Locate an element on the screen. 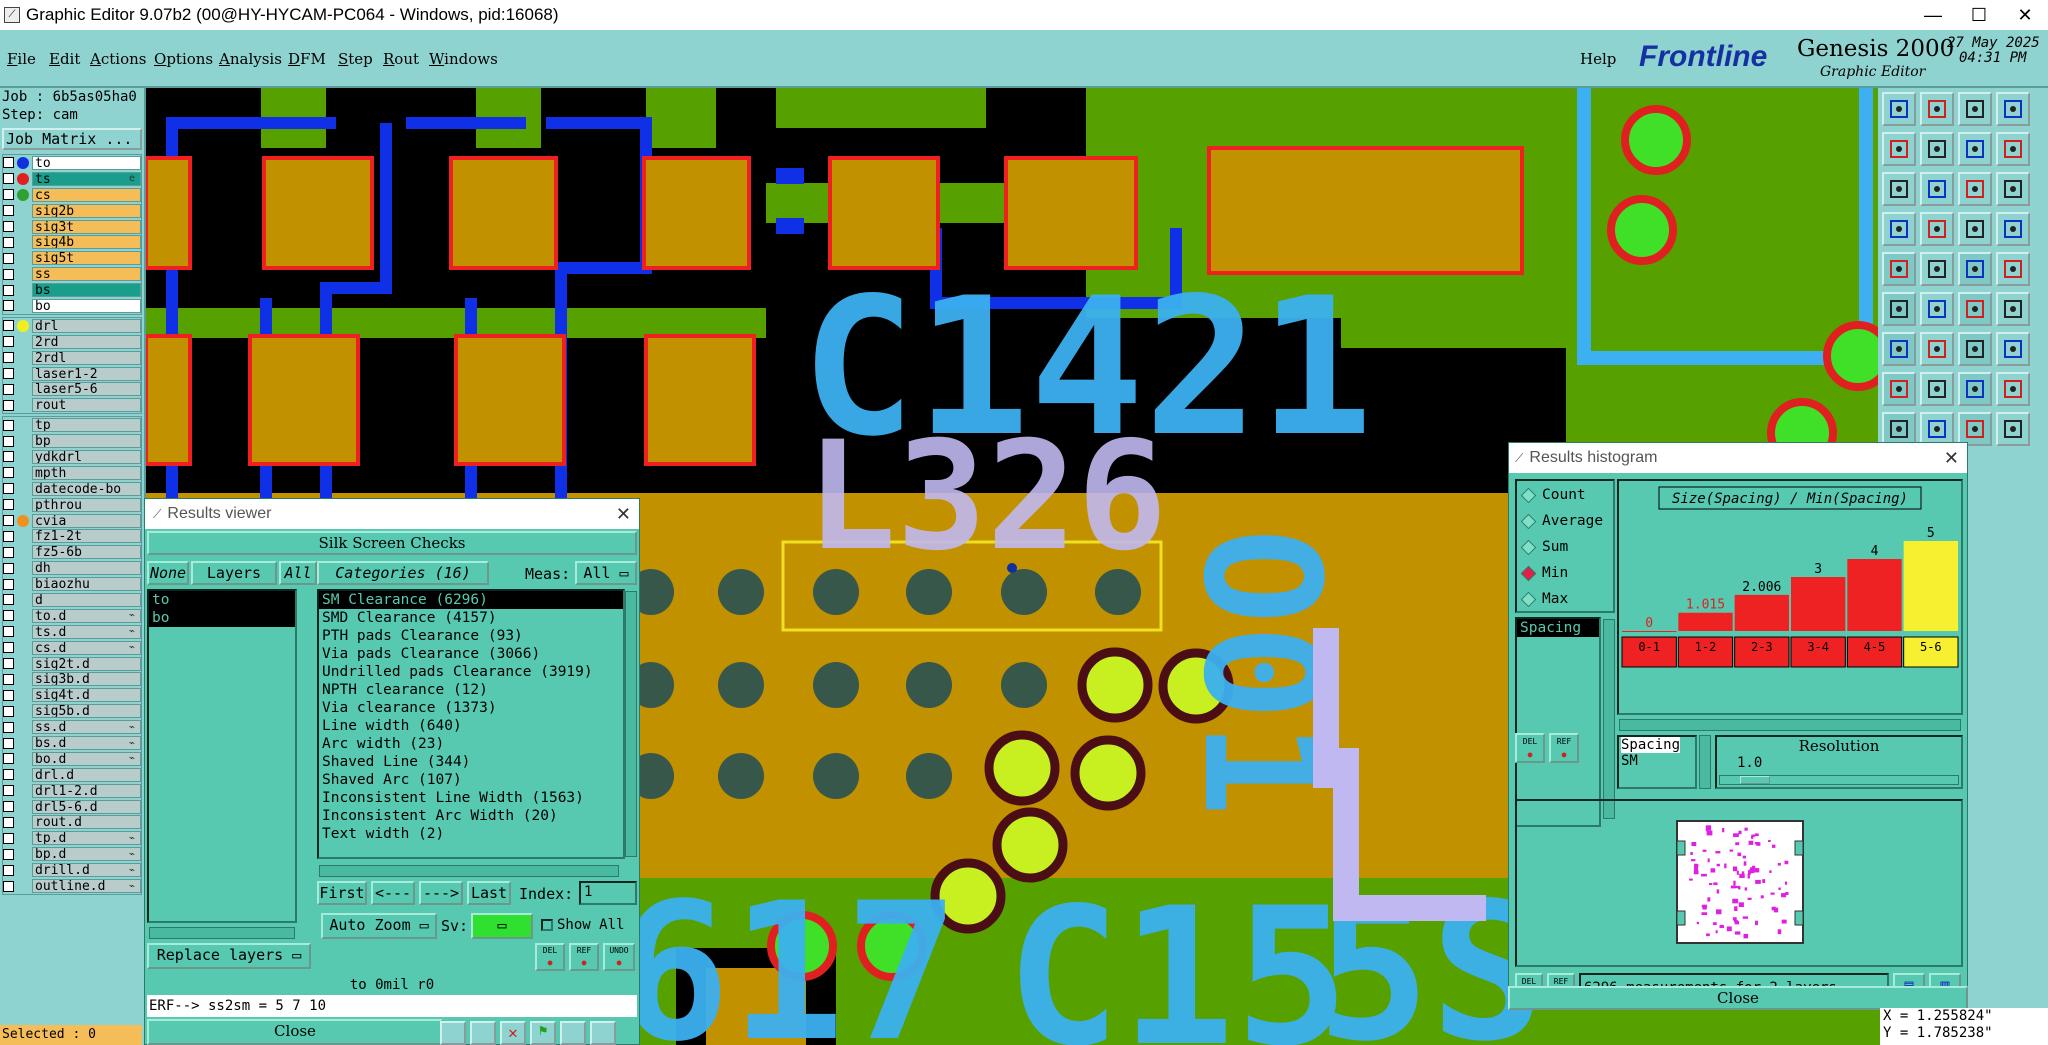 This screenshot has height=1045, width=2048. first-button: First is located at coordinates (342, 893).